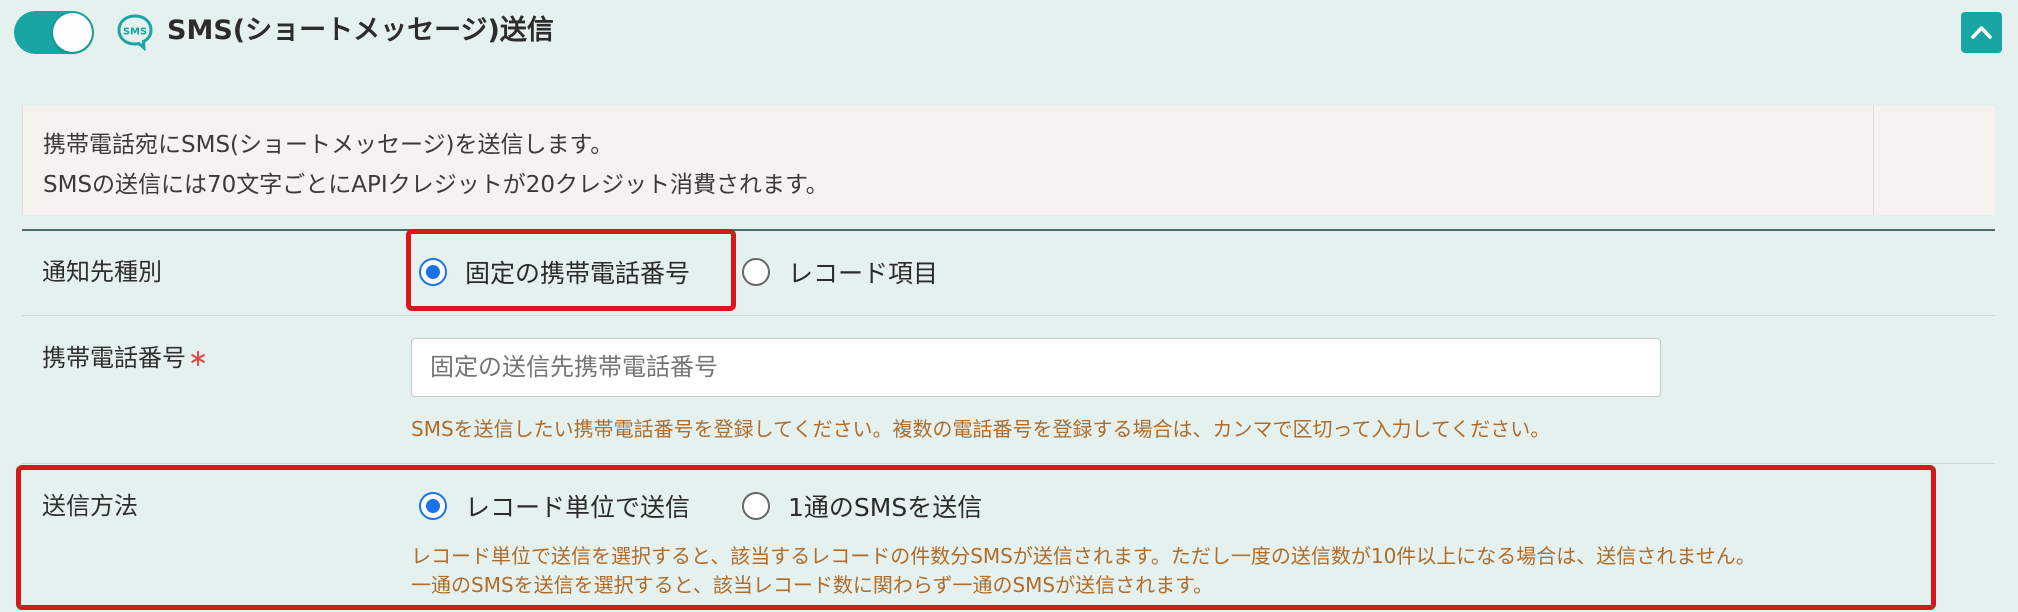 This screenshot has width=2018, height=612. Describe the element at coordinates (571, 270) in the screenshot. I see `highlight-box-notify-type` at that location.